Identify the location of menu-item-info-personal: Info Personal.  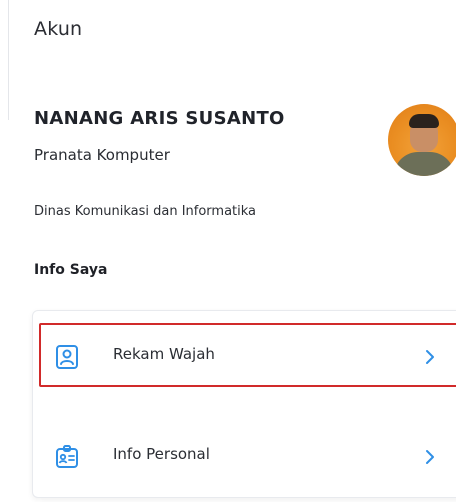
(244, 457).